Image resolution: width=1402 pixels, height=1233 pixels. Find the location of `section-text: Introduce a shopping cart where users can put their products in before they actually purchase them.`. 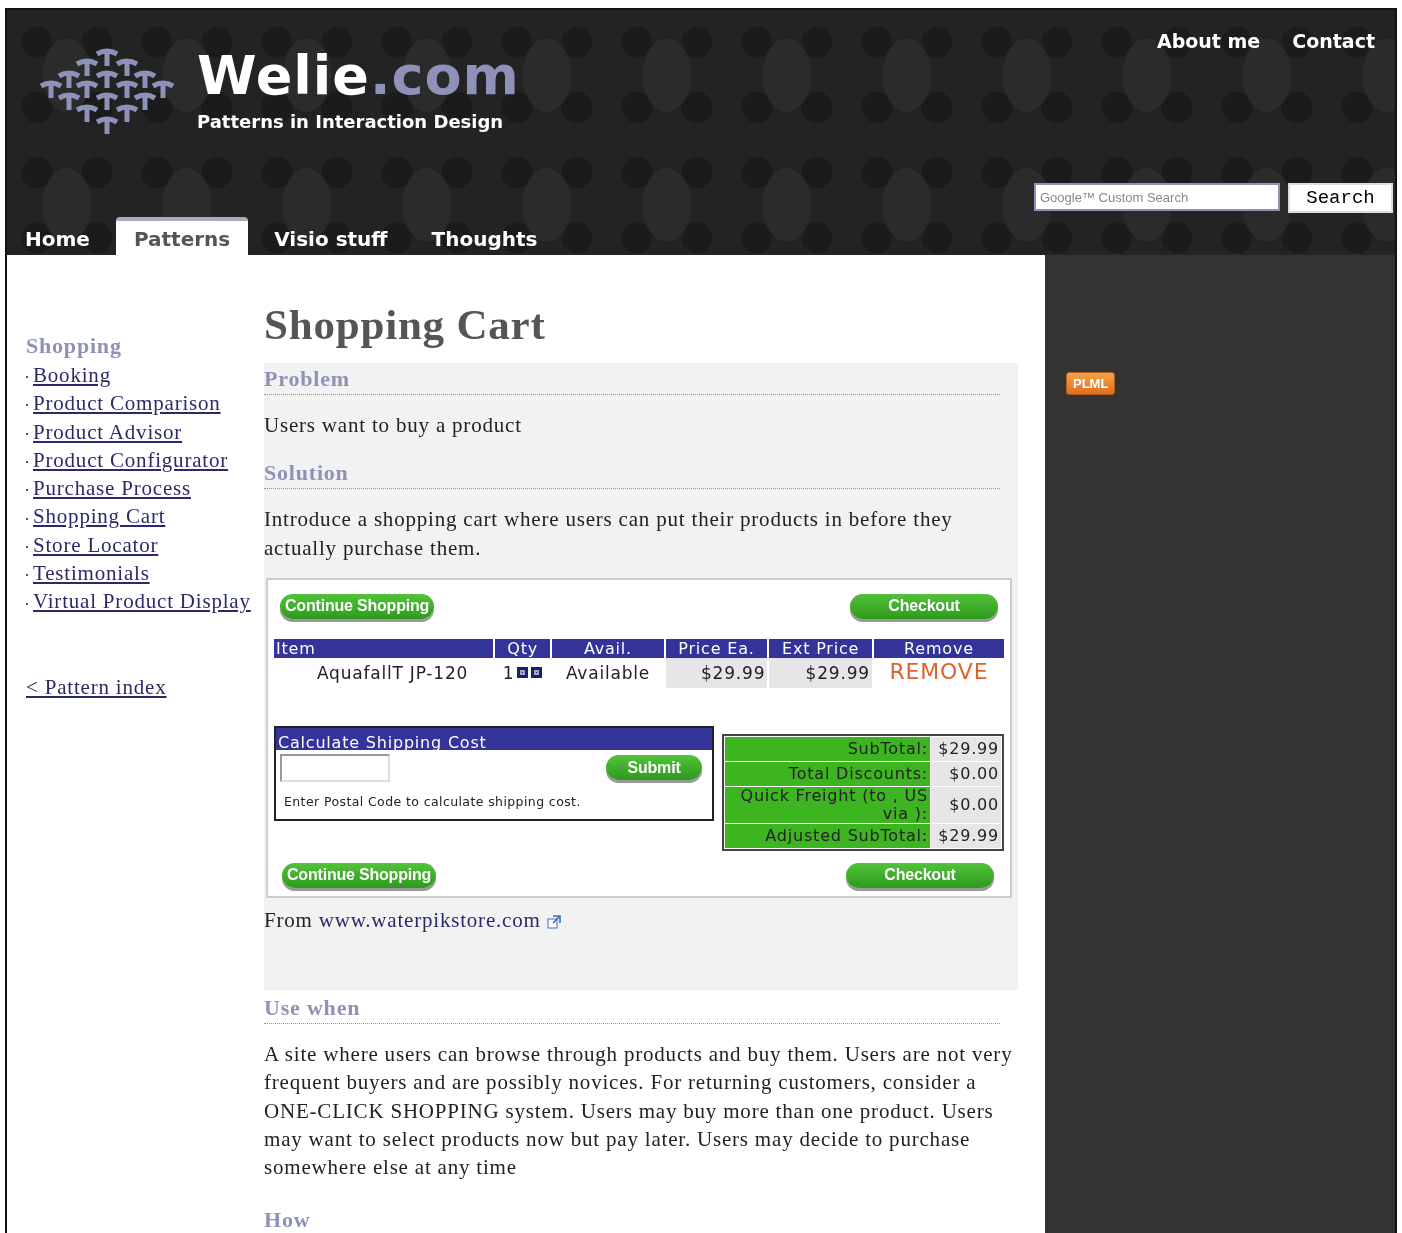

section-text: Introduce a shopping cart where users can put their products in before they actually purchase them. is located at coordinates (609, 534).